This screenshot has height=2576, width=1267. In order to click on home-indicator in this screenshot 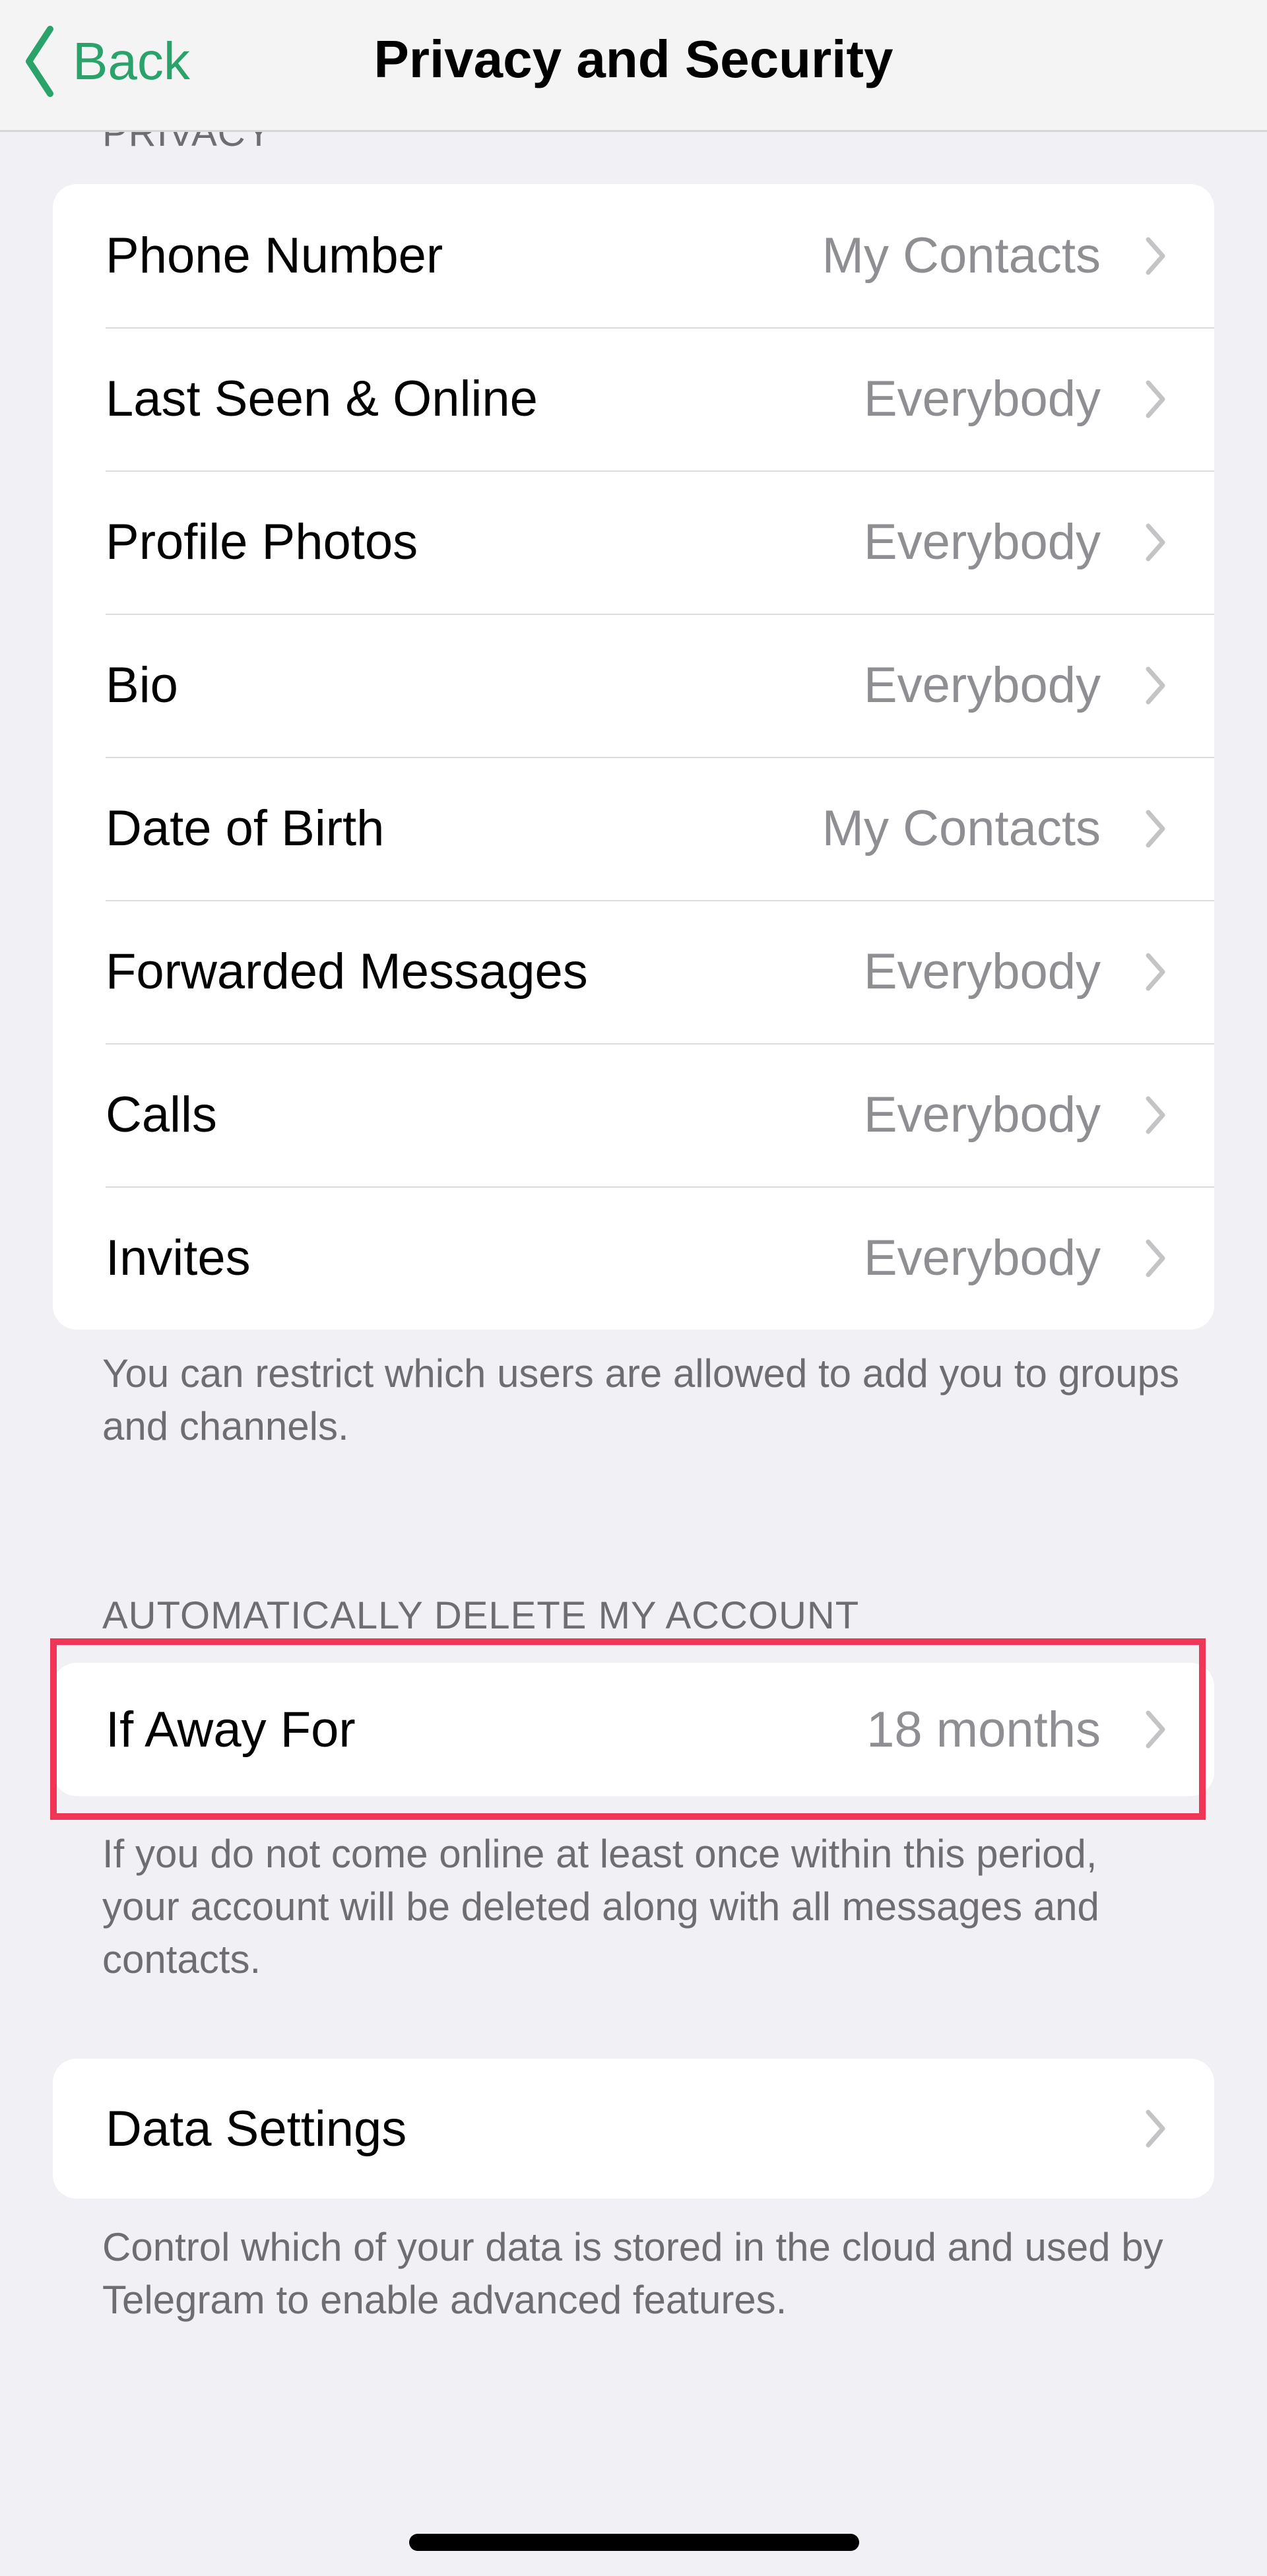, I will do `click(634, 2542)`.